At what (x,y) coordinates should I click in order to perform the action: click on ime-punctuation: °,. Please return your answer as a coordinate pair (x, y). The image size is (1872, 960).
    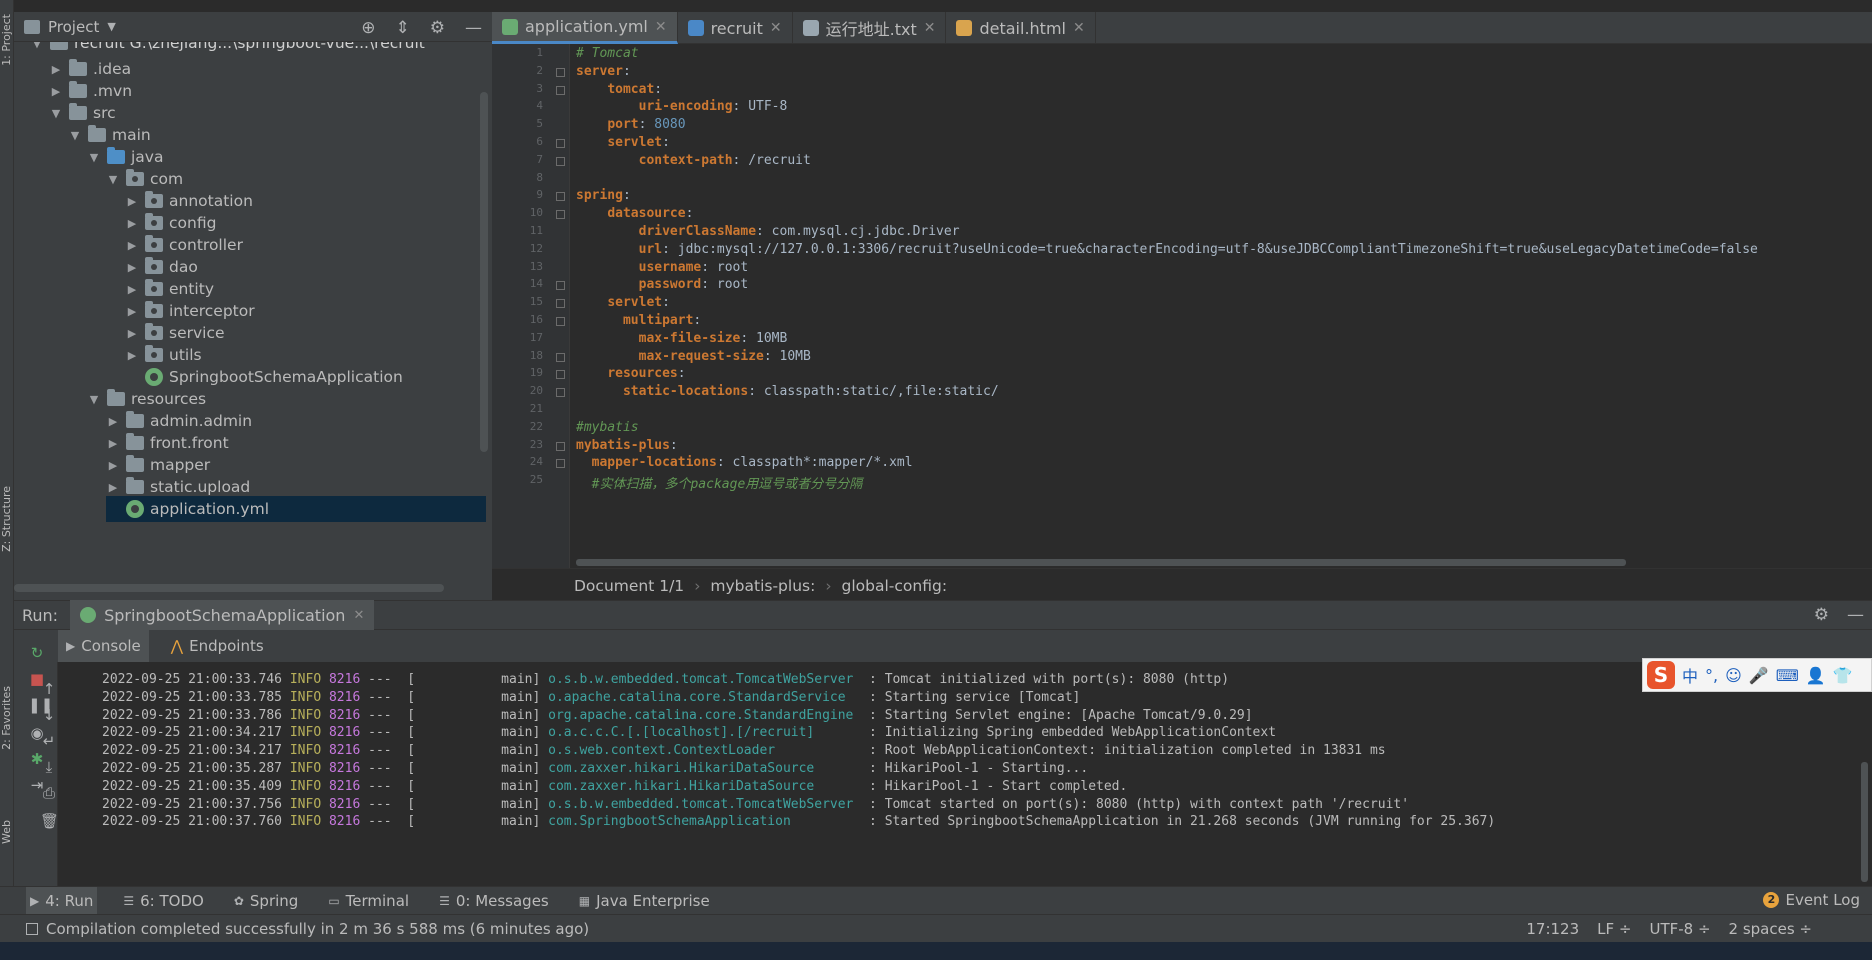
    Looking at the image, I should click on (1711, 675).